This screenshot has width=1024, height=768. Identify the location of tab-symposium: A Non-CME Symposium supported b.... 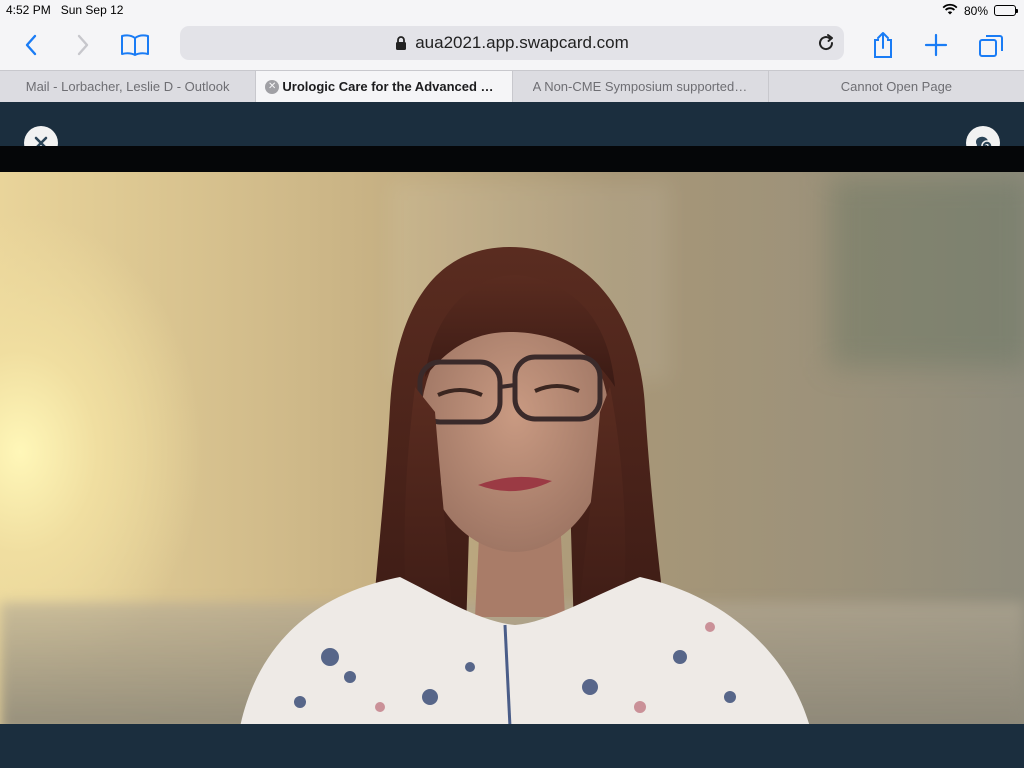
(641, 86).